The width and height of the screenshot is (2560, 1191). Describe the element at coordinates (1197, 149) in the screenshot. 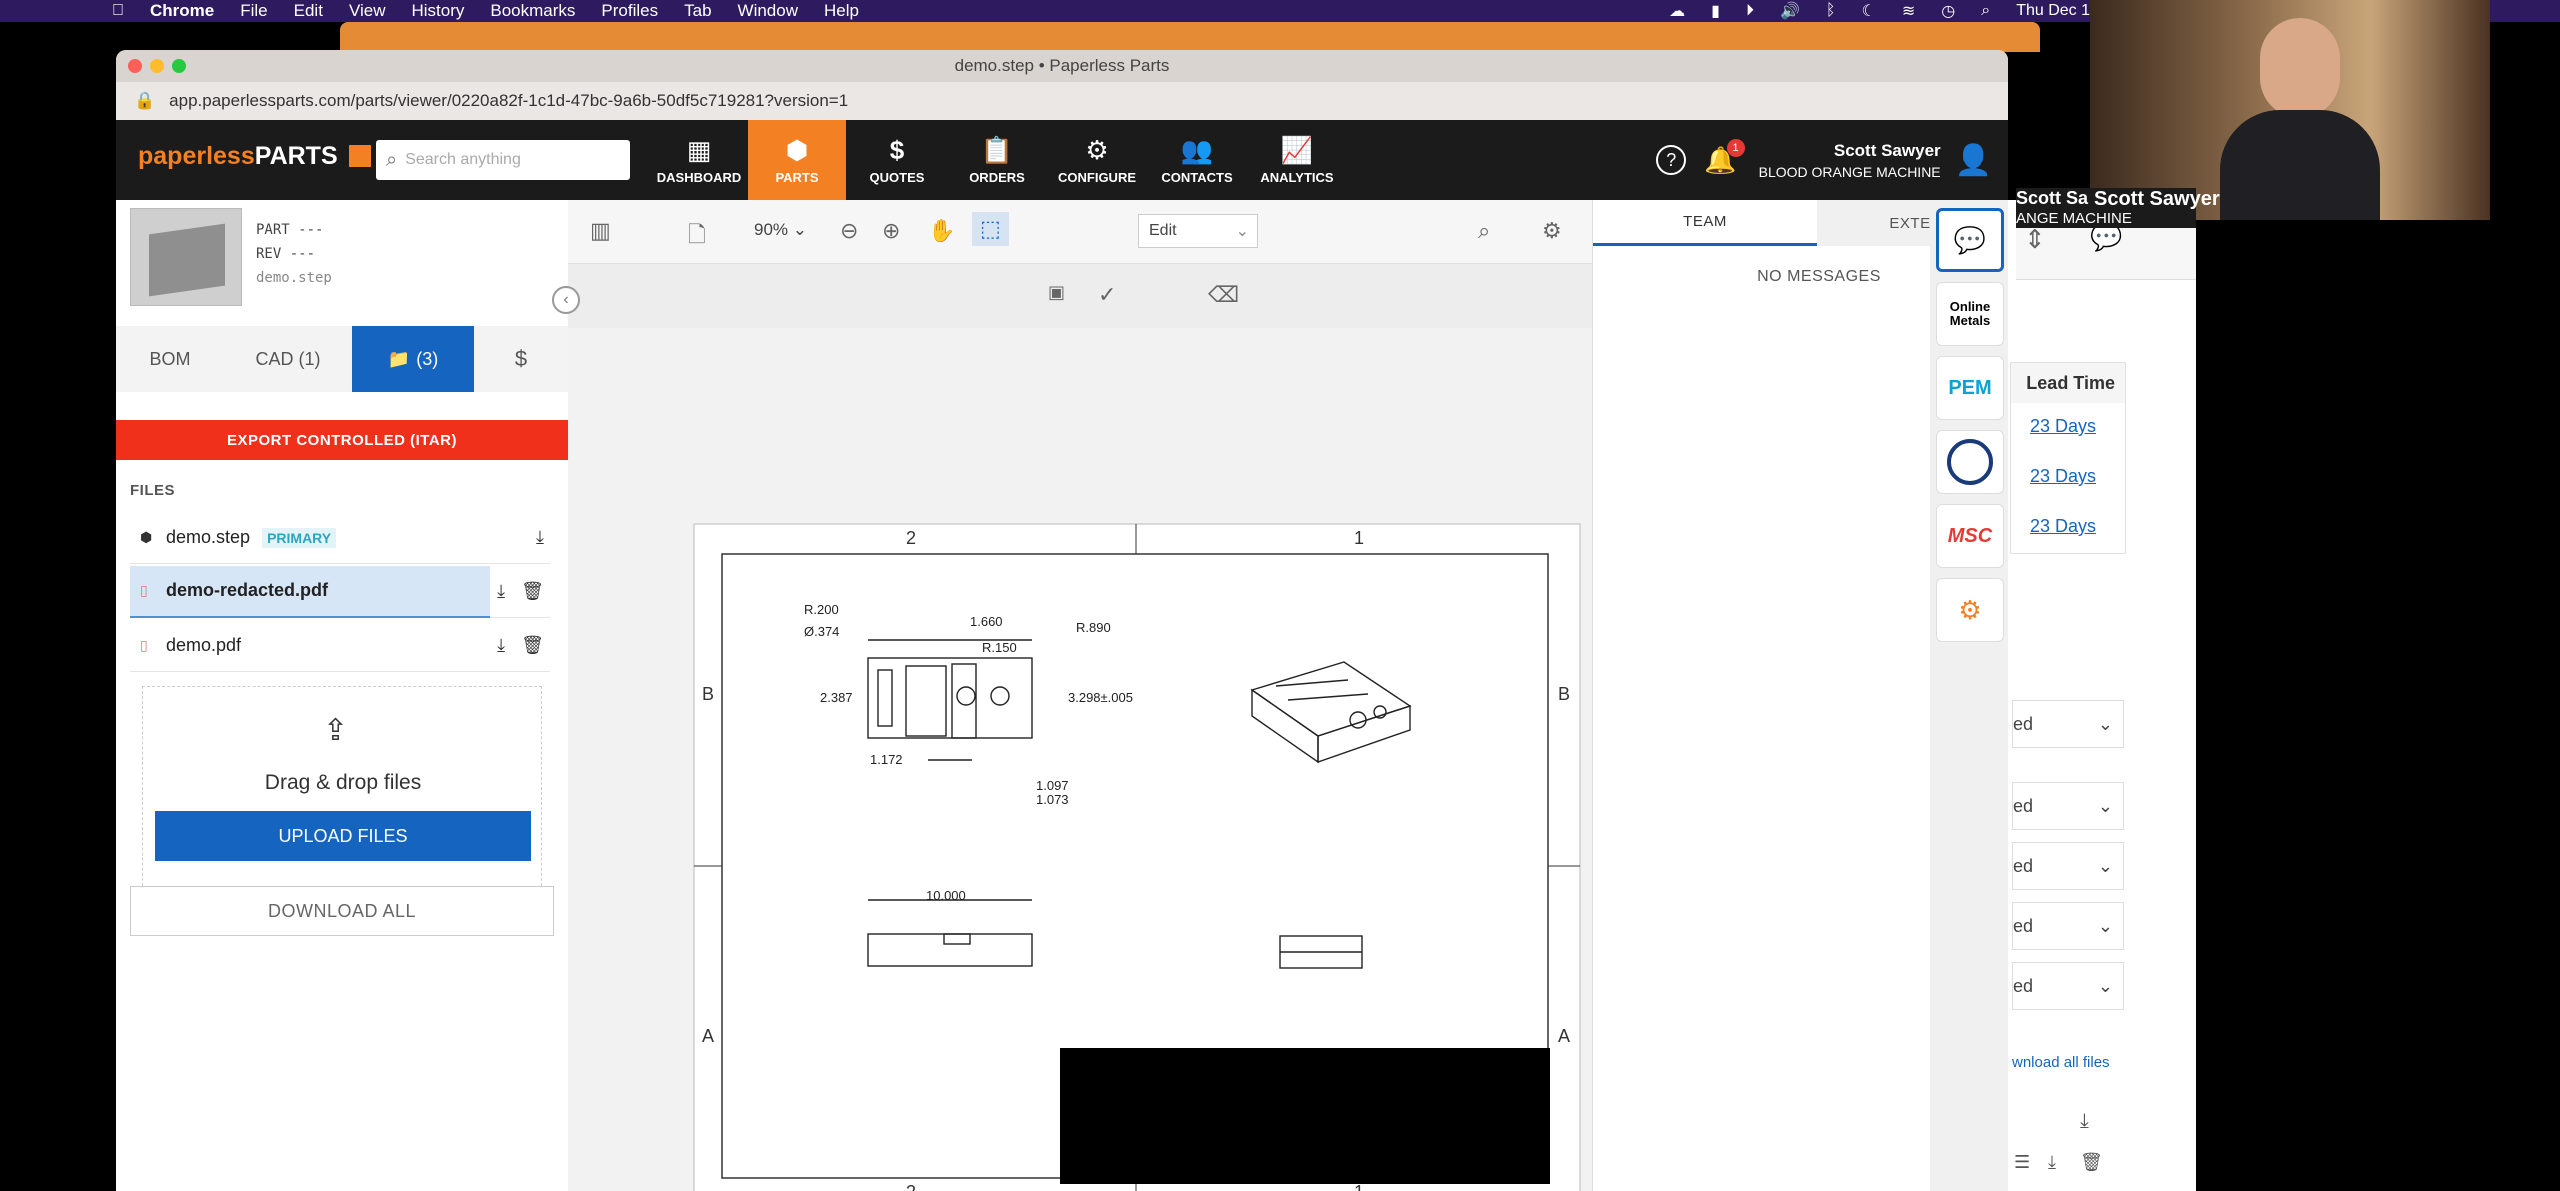

I see `people-icon: 👥` at that location.